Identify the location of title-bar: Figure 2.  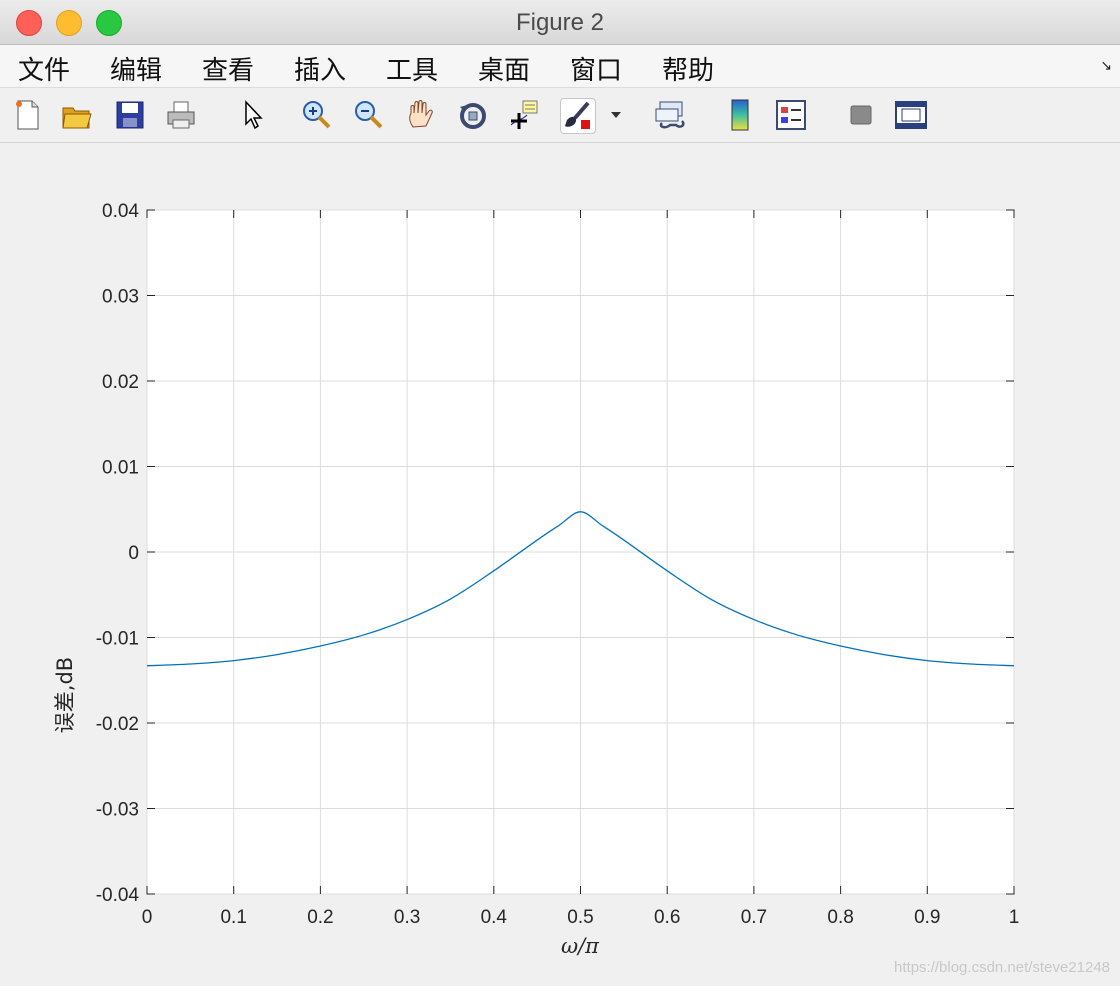
(560, 22).